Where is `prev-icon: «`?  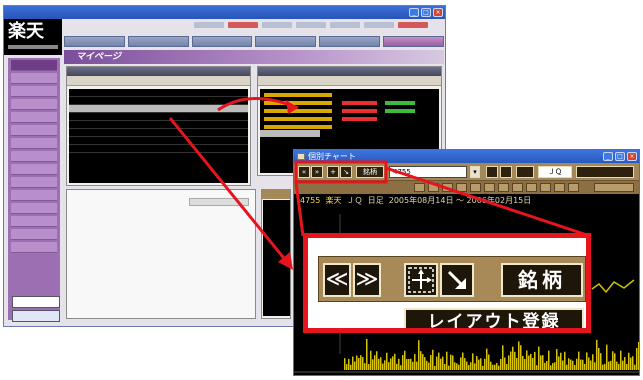
prev-icon: « is located at coordinates (304, 172).